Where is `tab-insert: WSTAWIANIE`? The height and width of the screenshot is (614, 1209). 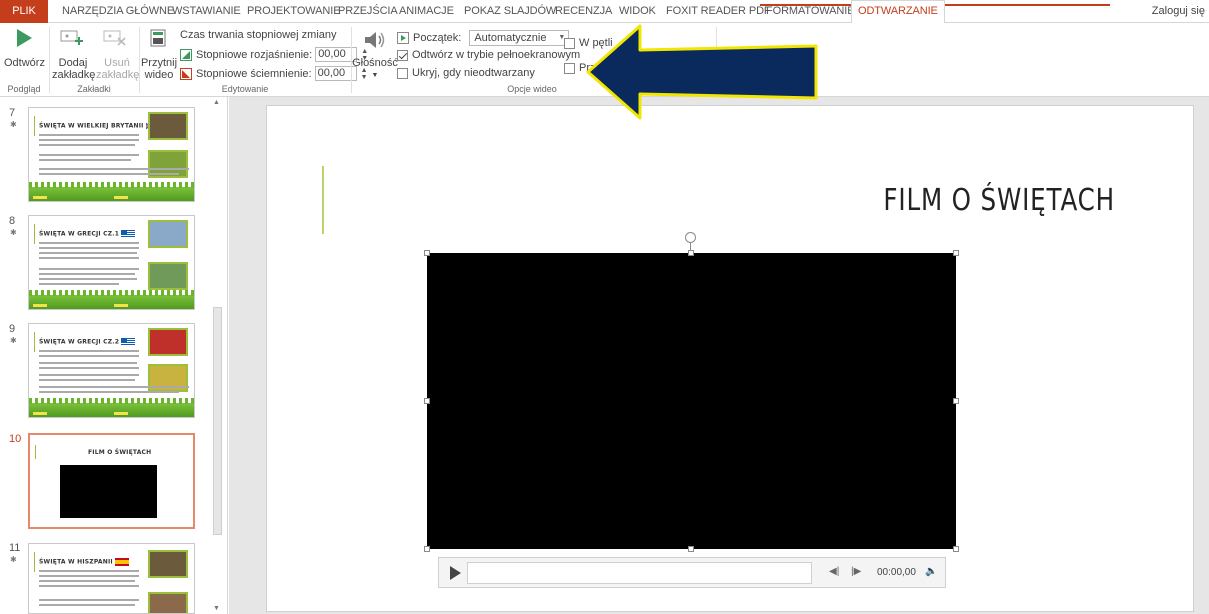
tab-insert: WSTAWIANIE is located at coordinates (206, 11).